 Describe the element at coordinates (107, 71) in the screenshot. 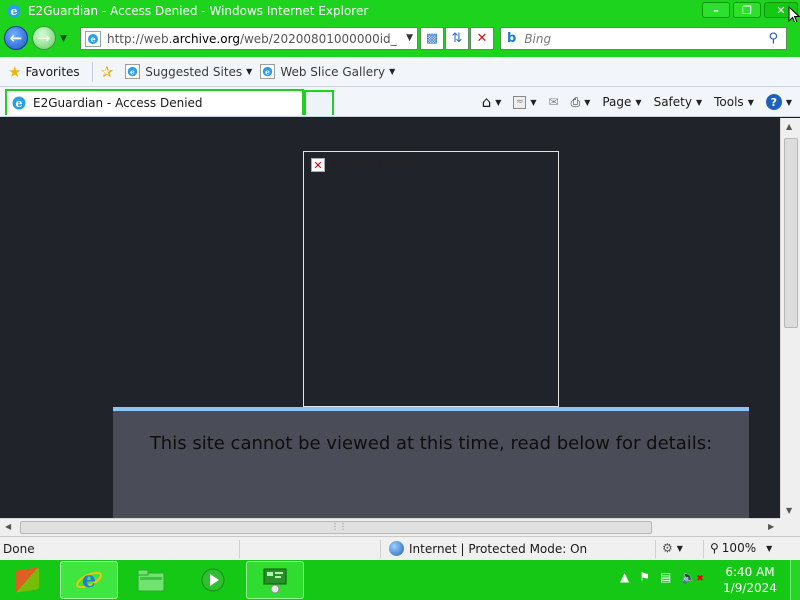

I see `add-favorite-icon: ✰` at that location.